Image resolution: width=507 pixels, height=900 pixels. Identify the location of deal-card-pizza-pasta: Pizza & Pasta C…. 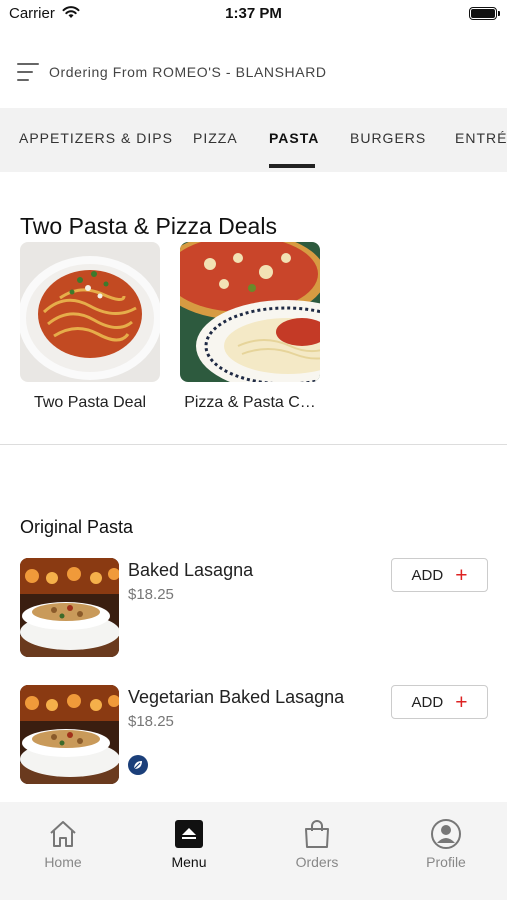
(250, 327).